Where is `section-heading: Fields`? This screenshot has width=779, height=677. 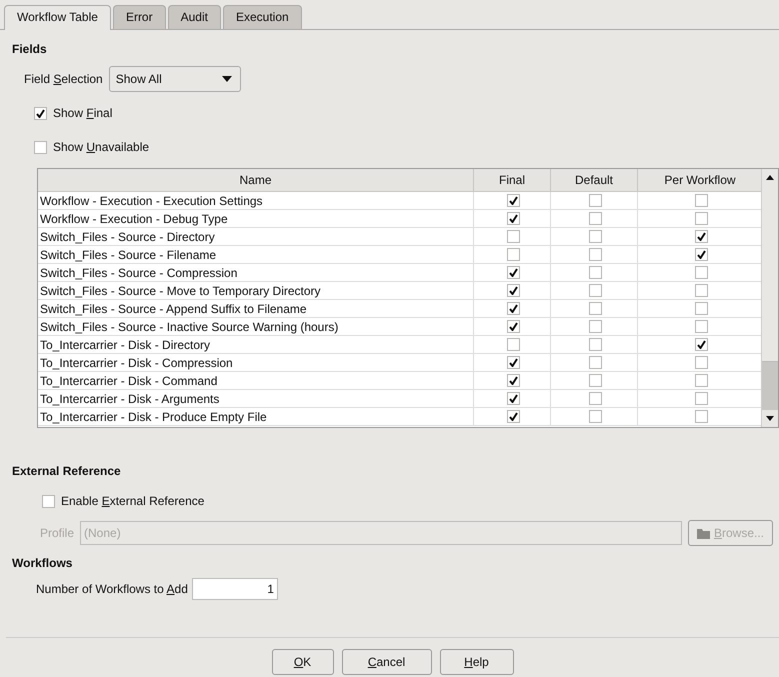
section-heading: Fields is located at coordinates (29, 49).